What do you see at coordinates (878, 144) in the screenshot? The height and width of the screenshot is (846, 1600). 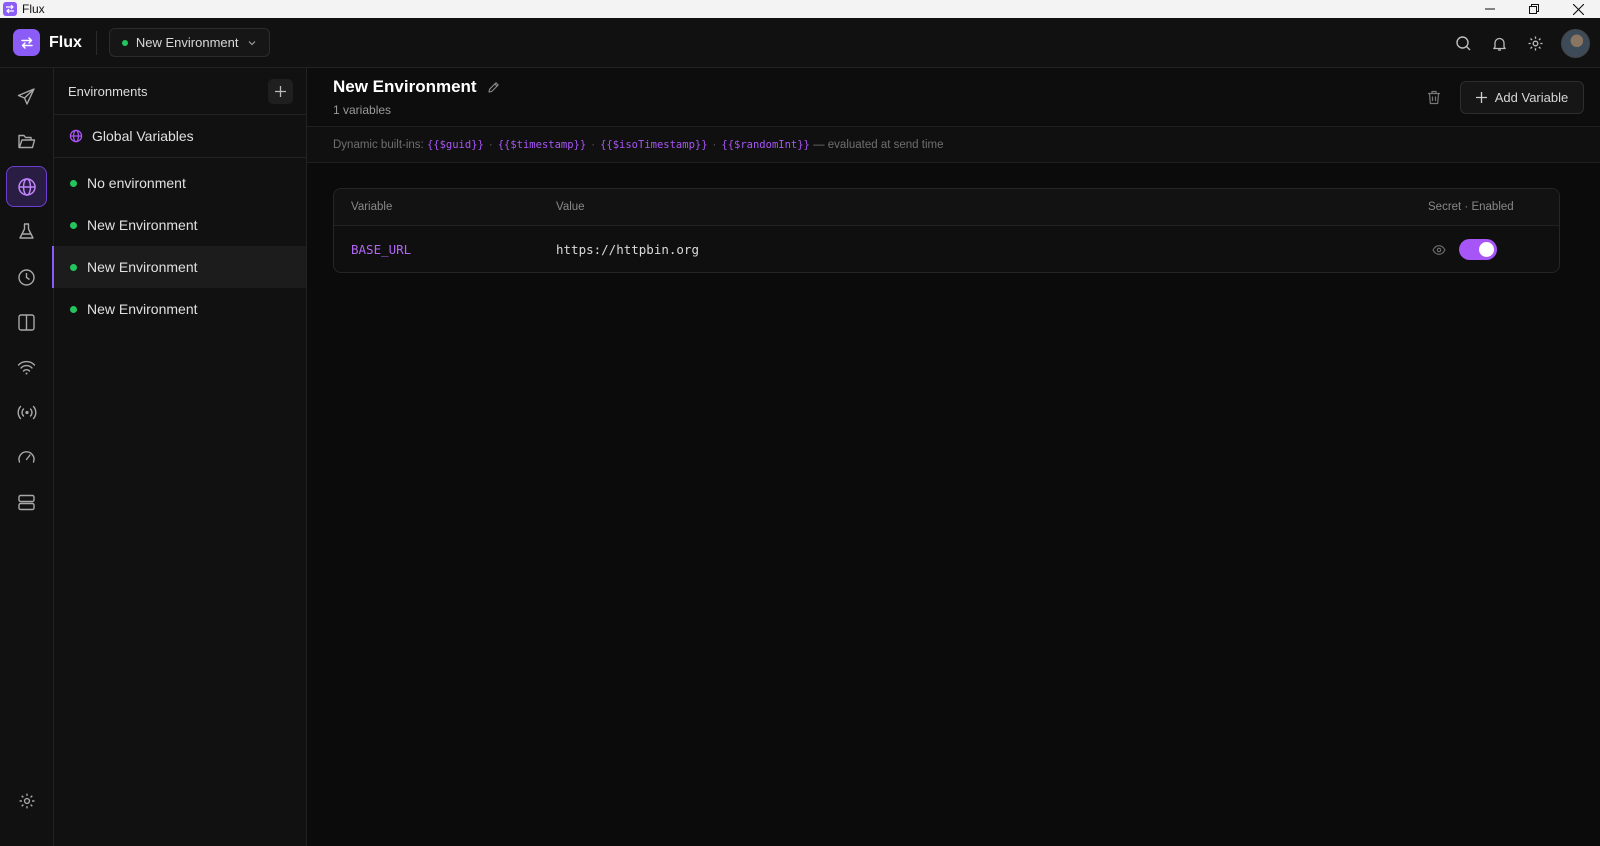 I see `builtins-suffix: — evaluated at send time` at bounding box center [878, 144].